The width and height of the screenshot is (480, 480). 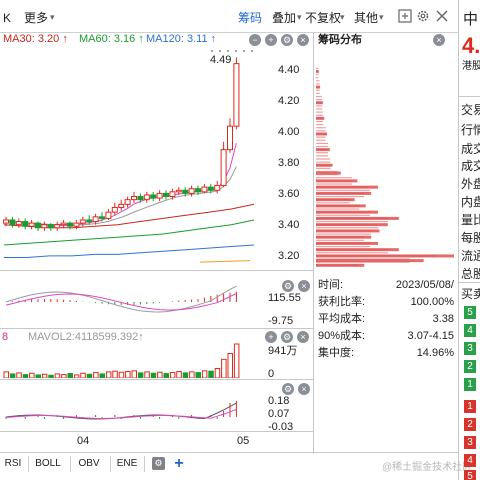 I want to click on close-panel-icon: ×, so click(x=303, y=40).